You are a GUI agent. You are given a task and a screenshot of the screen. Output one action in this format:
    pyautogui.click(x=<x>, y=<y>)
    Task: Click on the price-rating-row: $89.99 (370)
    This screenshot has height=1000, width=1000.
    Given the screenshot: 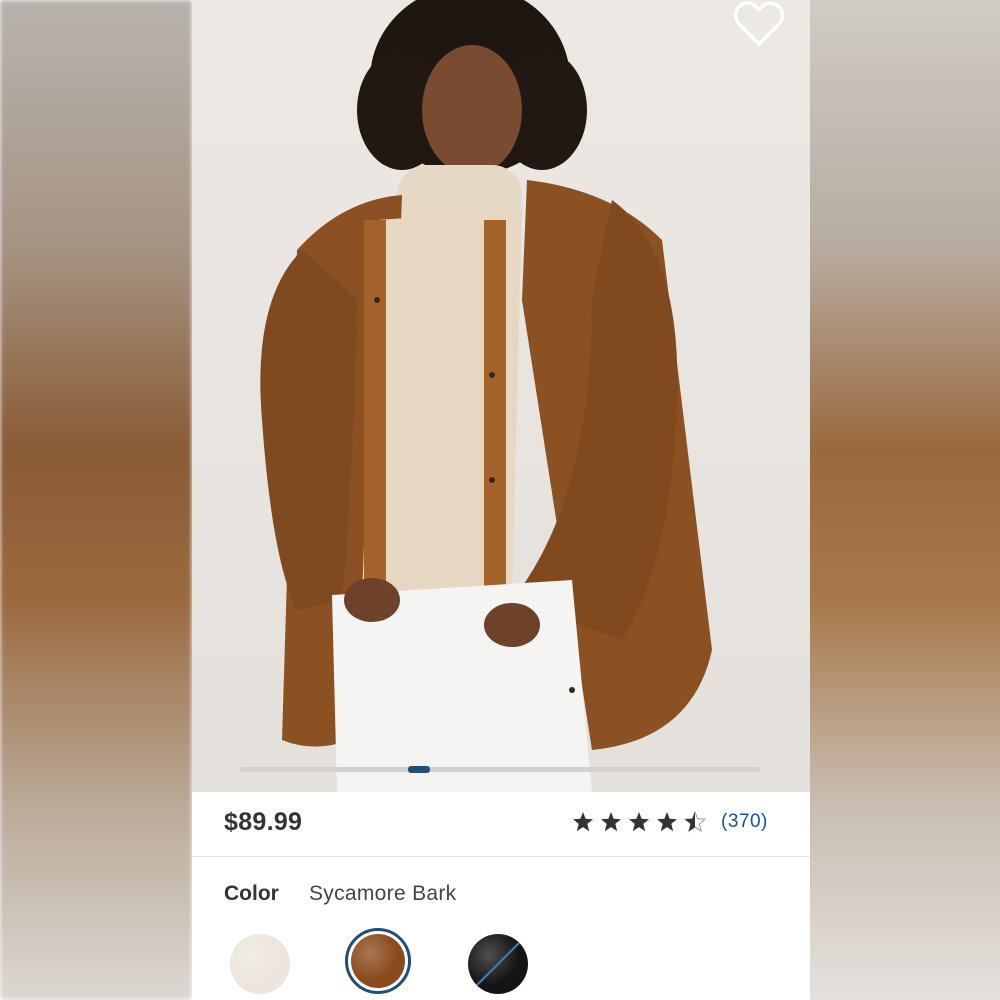 What is the action you would take?
    pyautogui.click(x=501, y=824)
    